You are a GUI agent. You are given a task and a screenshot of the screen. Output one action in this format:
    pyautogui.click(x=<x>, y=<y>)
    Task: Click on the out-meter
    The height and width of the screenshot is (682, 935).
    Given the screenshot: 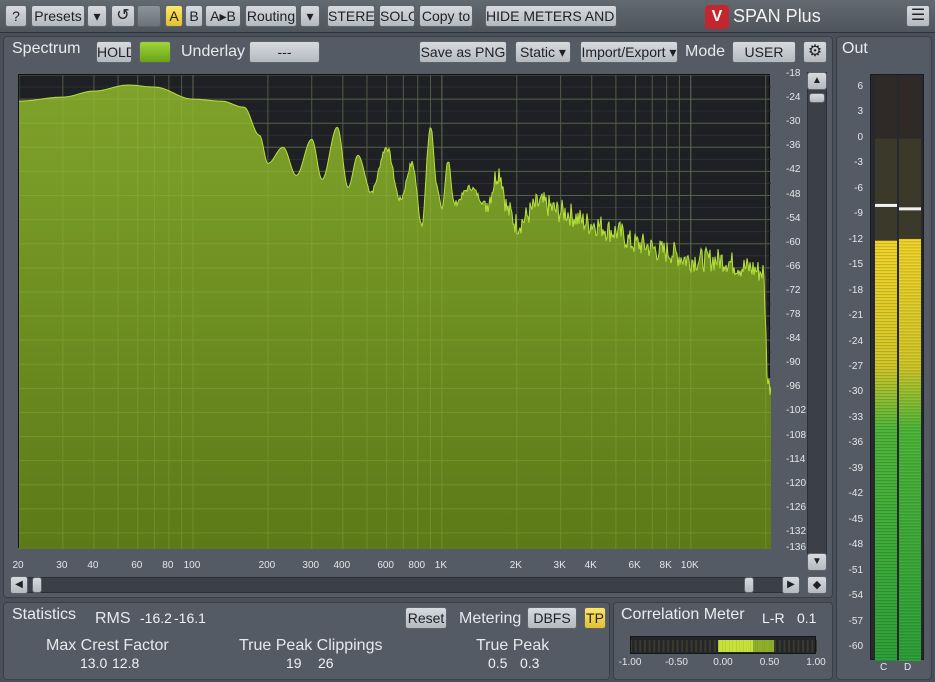 What is the action you would take?
    pyautogui.click(x=897, y=367)
    